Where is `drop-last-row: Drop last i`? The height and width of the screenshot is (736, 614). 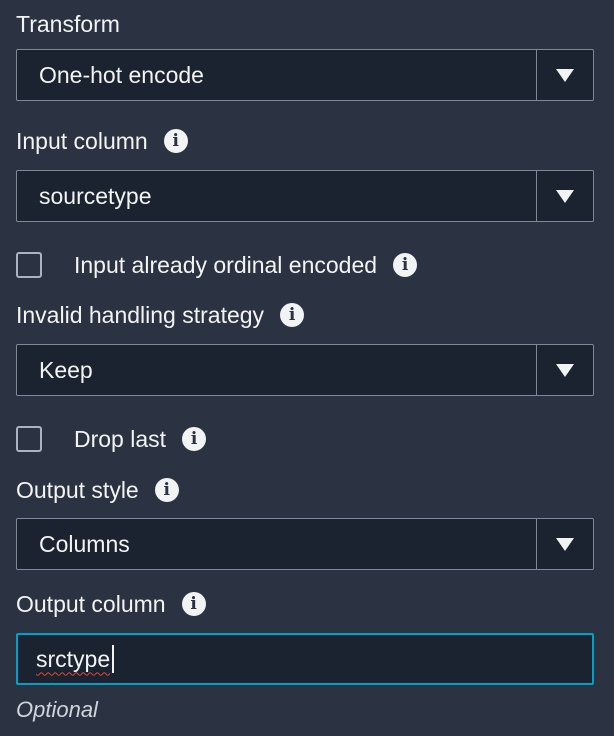 drop-last-row: Drop last i is located at coordinates (111, 439).